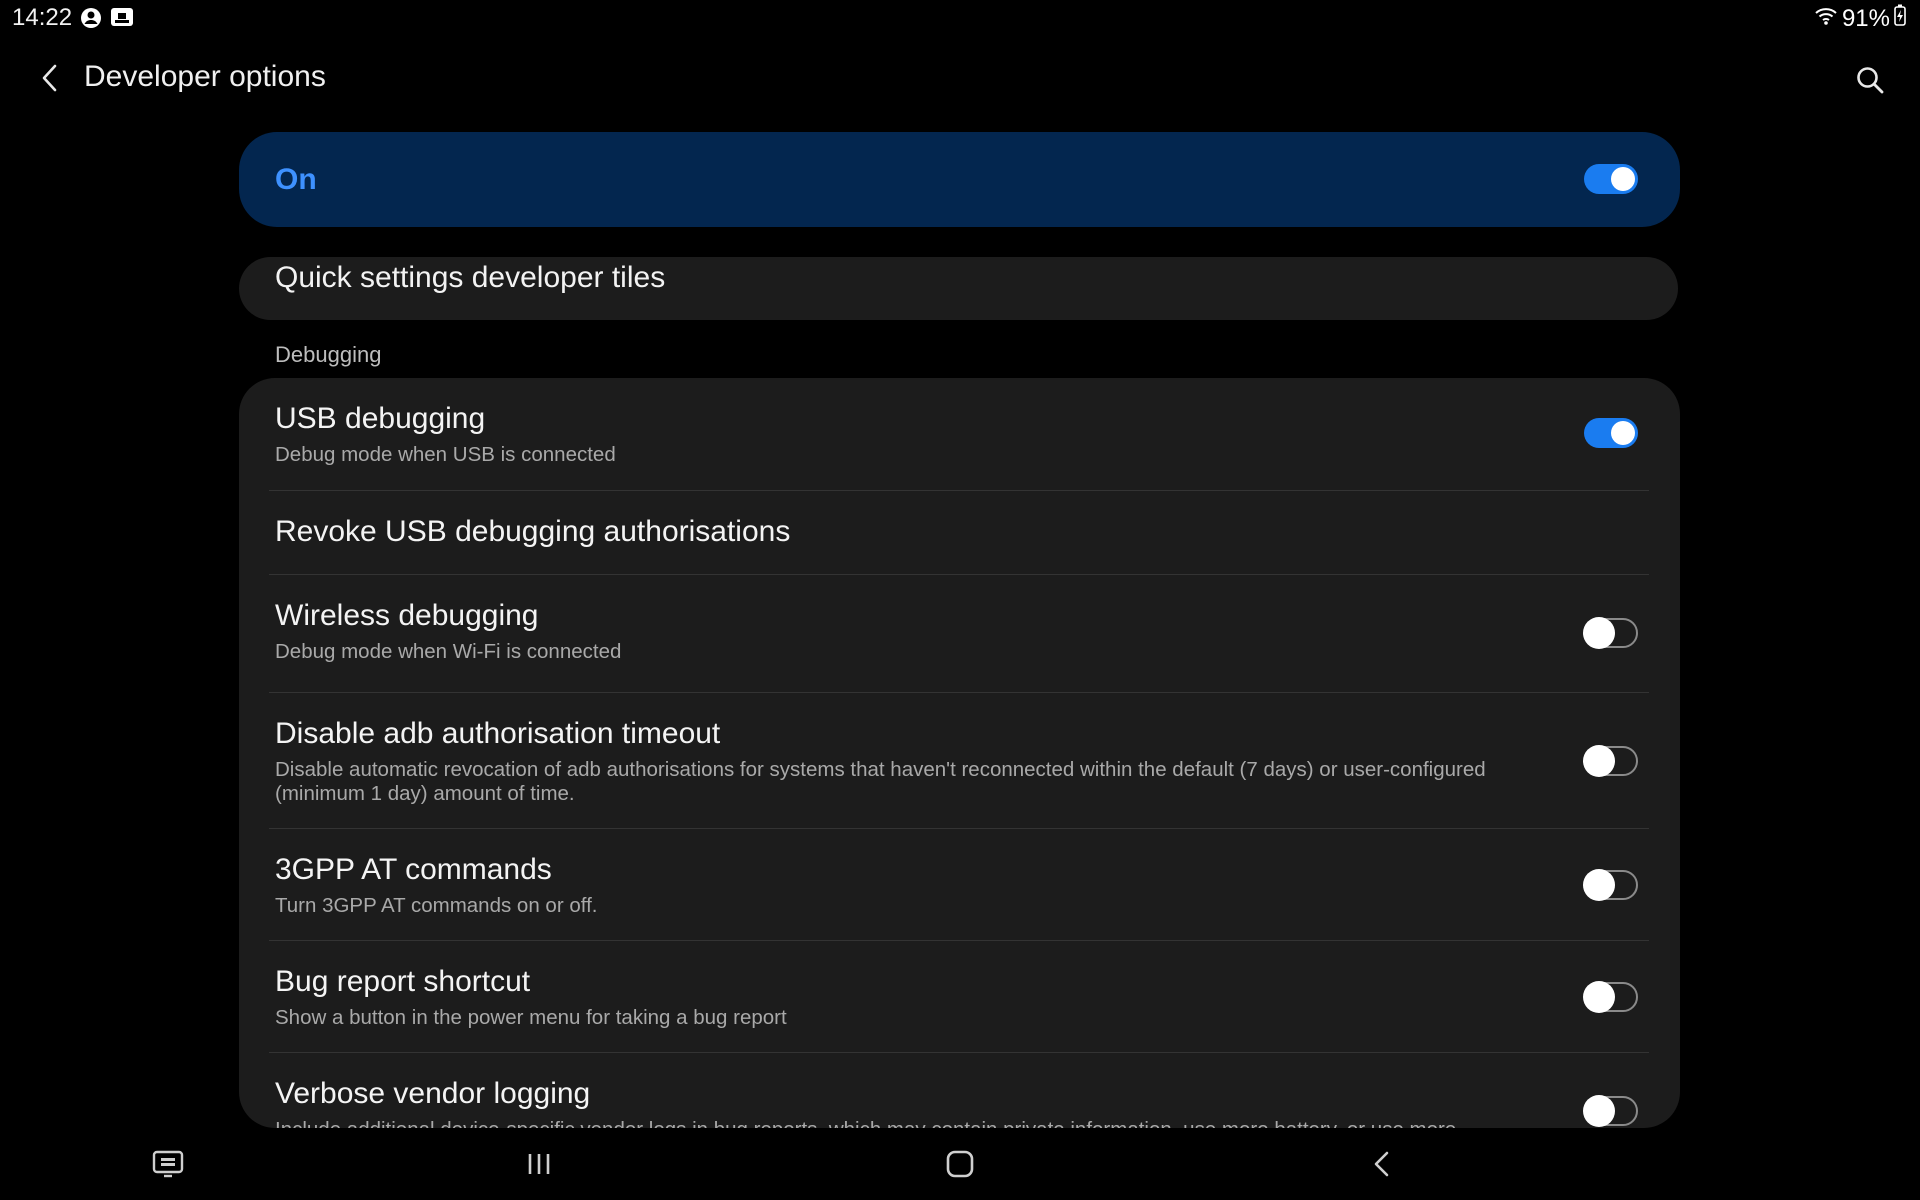  I want to click on 3gpp-at-commands-toggle, so click(1610, 885).